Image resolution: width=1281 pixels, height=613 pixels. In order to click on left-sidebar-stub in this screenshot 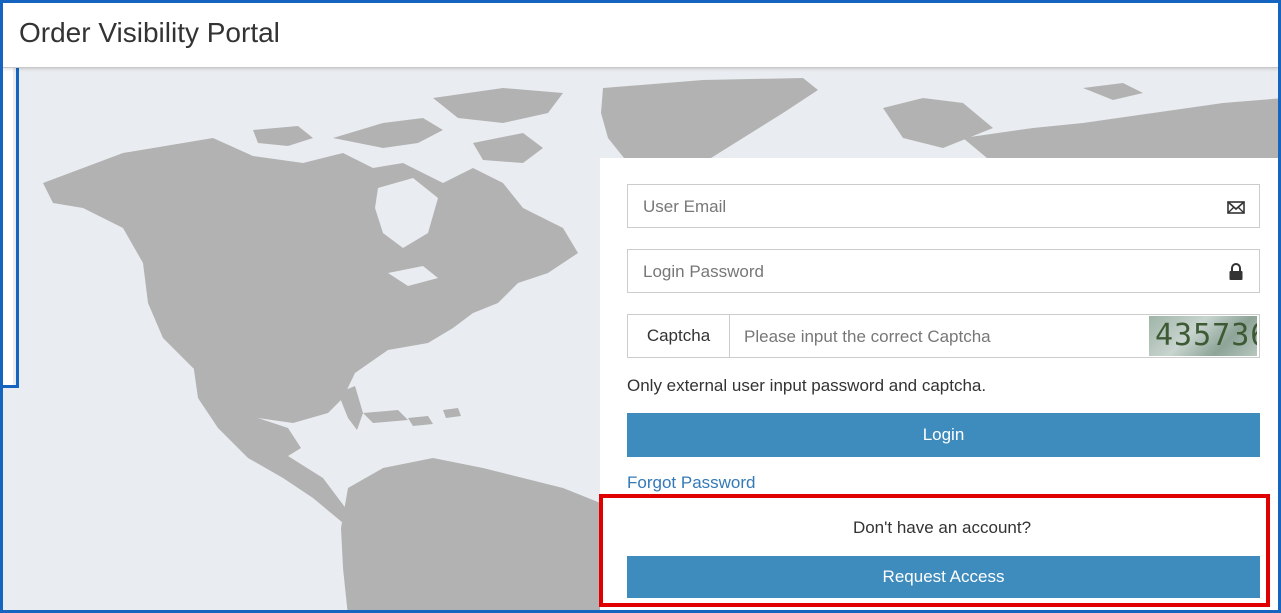, I will do `click(8, 226)`.